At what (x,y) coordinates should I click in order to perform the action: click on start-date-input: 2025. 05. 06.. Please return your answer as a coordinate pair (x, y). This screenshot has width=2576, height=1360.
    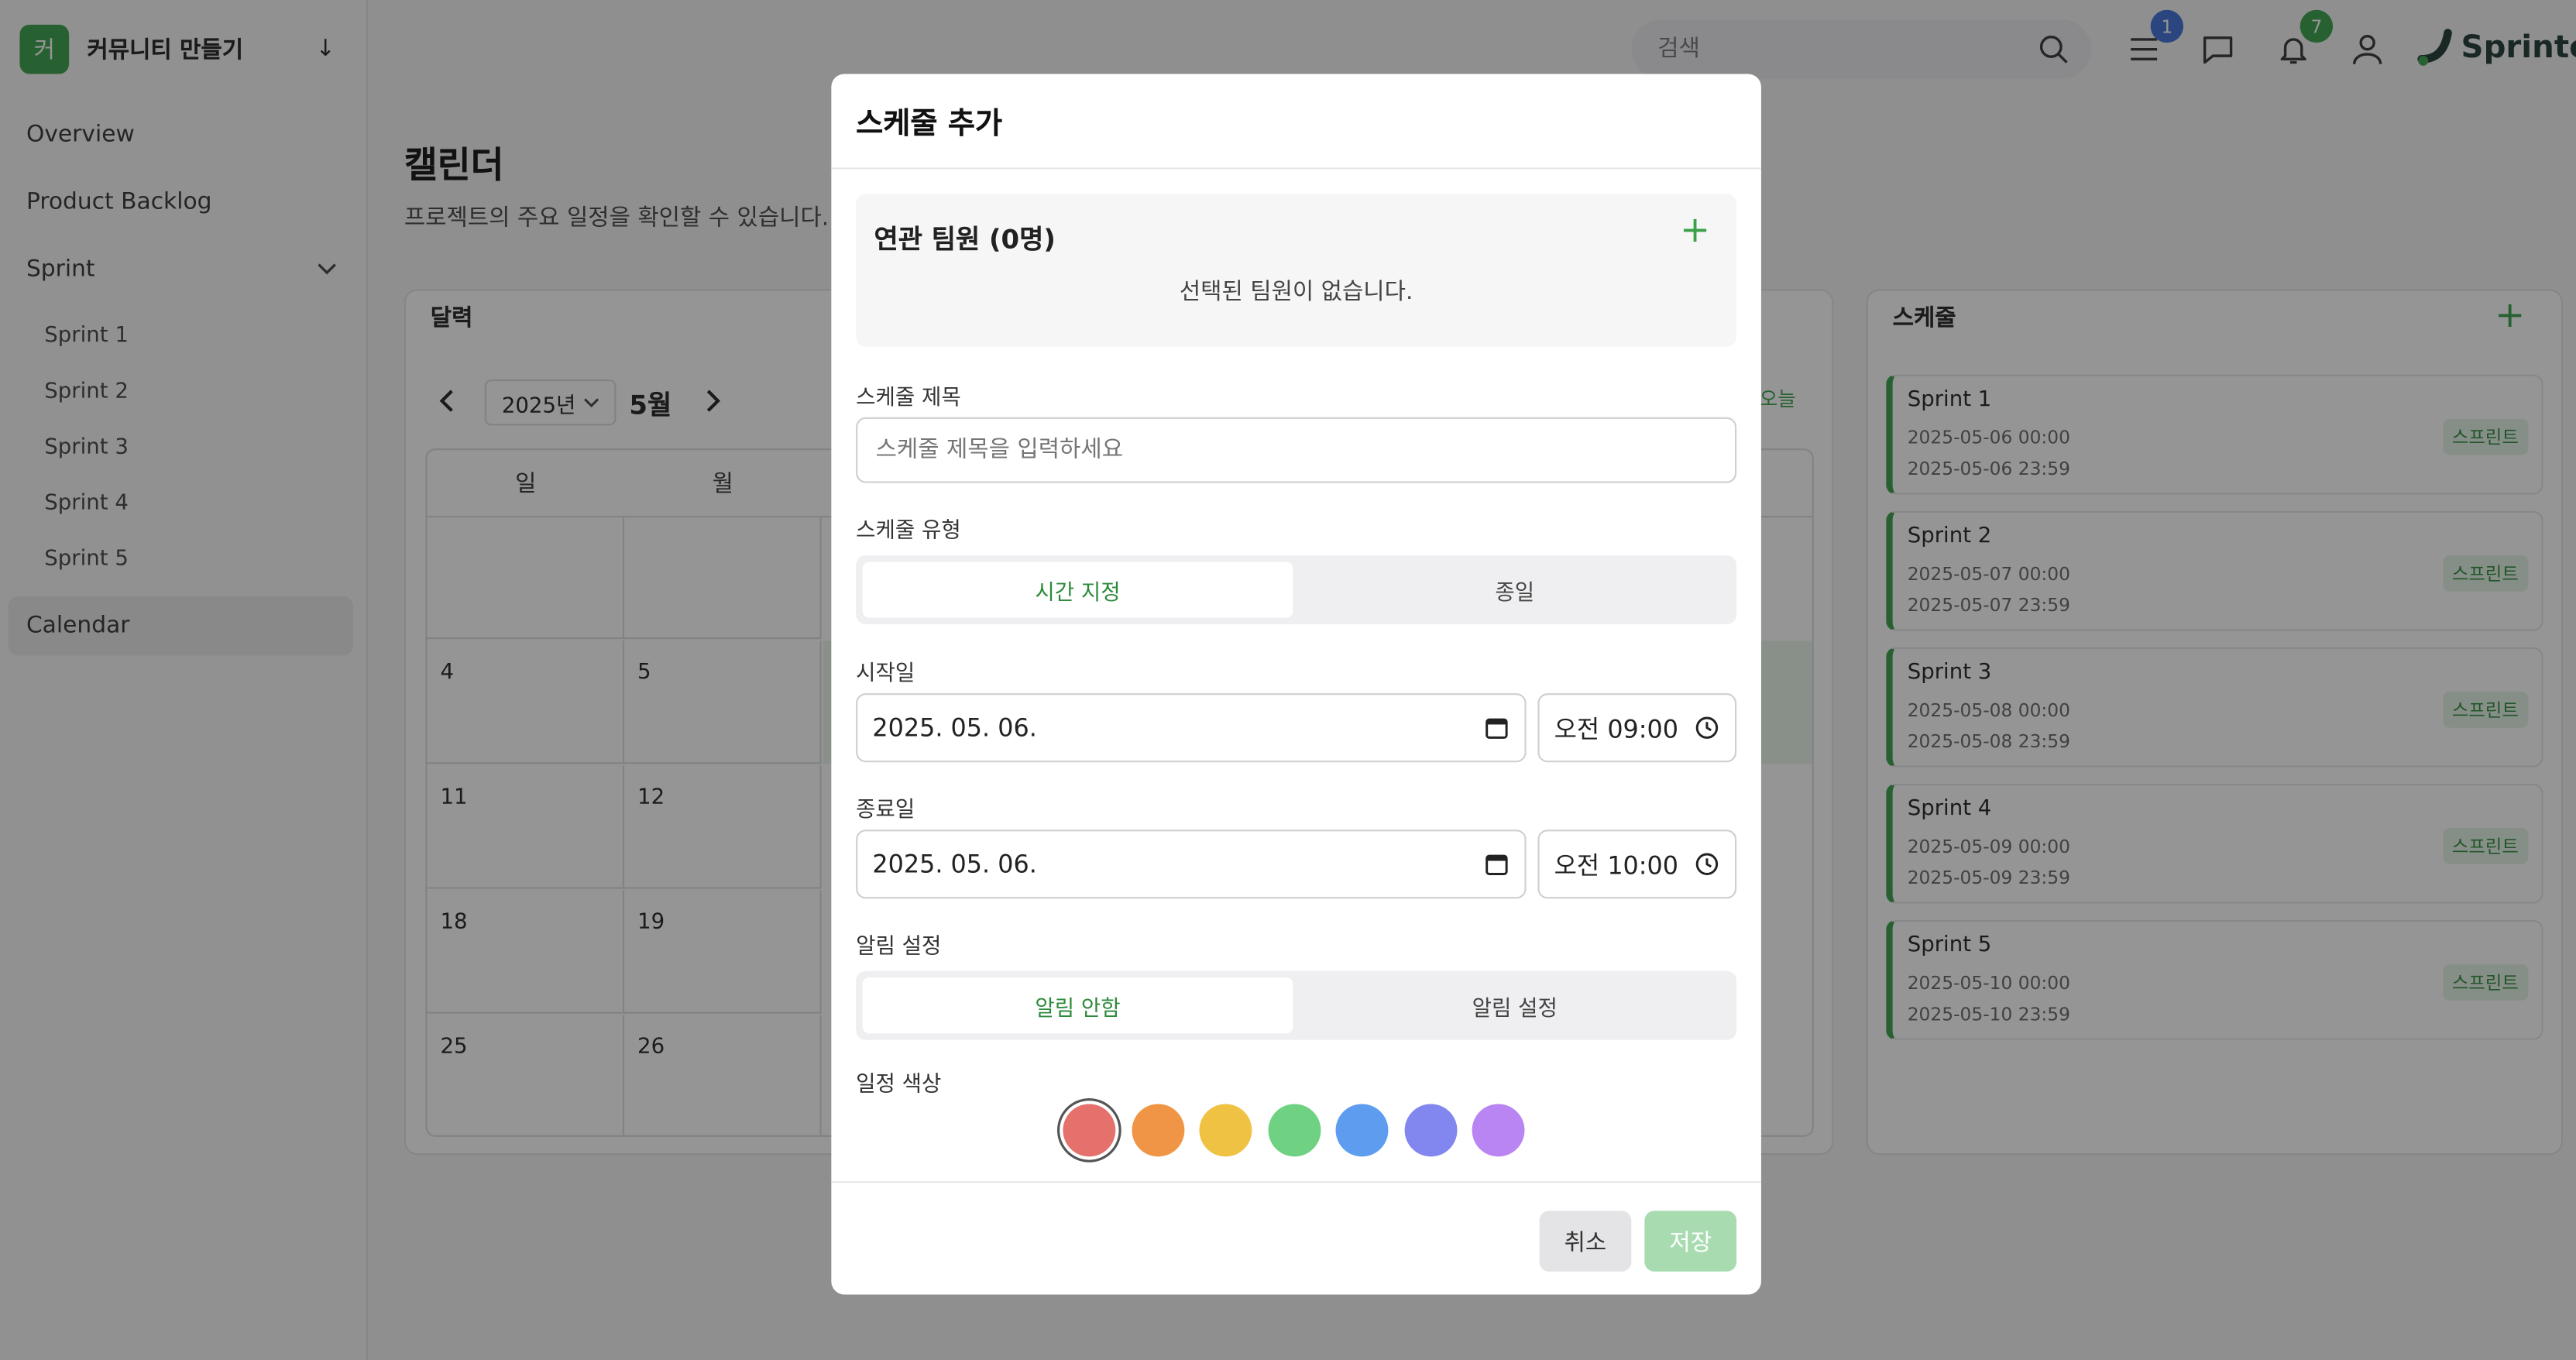
    Looking at the image, I should click on (1191, 728).